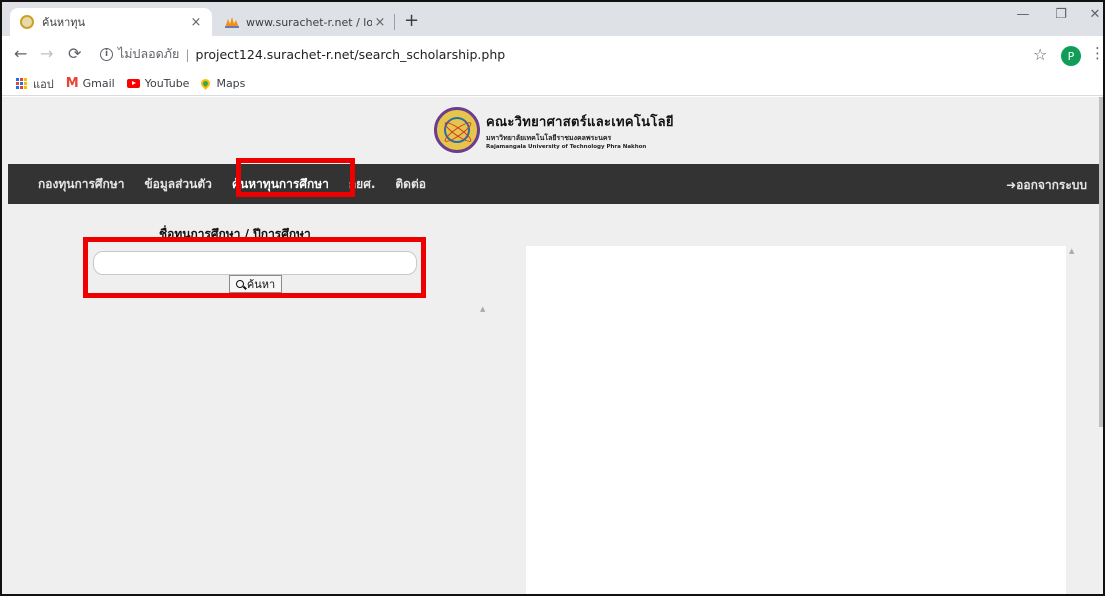 The image size is (1105, 596). What do you see at coordinates (549, 138) in the screenshot?
I see `logo-subtitle: มหาวิทยาลัยเทคโนโลยีราชมงคลพระนคร` at bounding box center [549, 138].